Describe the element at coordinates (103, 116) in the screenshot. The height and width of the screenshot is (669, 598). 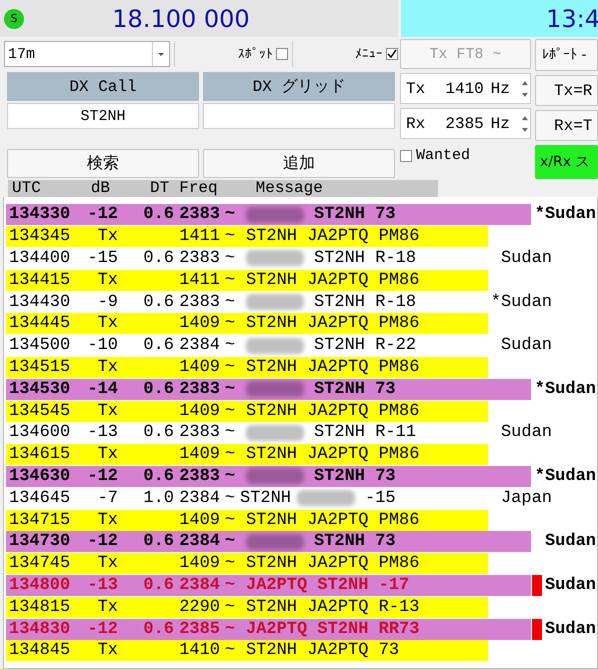
I see `dx-call-field: ST2NH` at that location.